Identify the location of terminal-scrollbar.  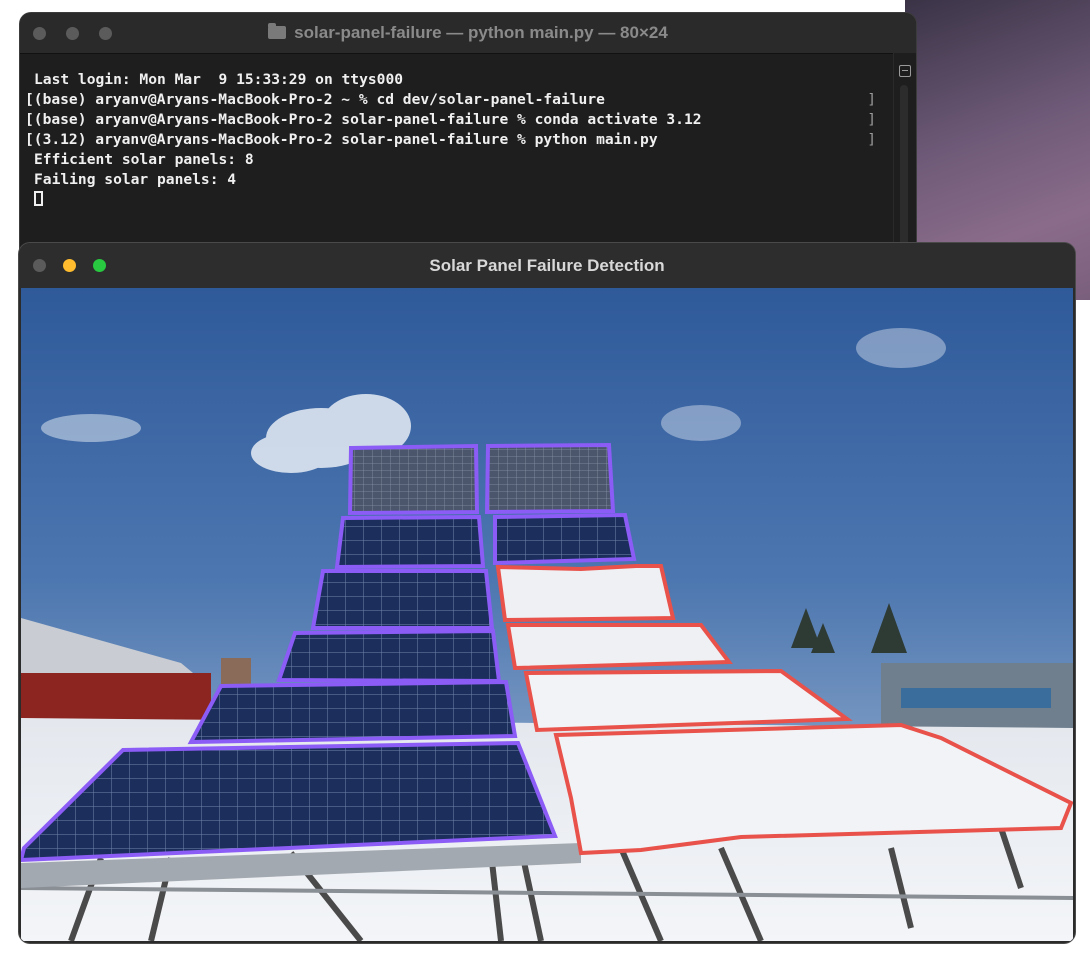
(904, 158).